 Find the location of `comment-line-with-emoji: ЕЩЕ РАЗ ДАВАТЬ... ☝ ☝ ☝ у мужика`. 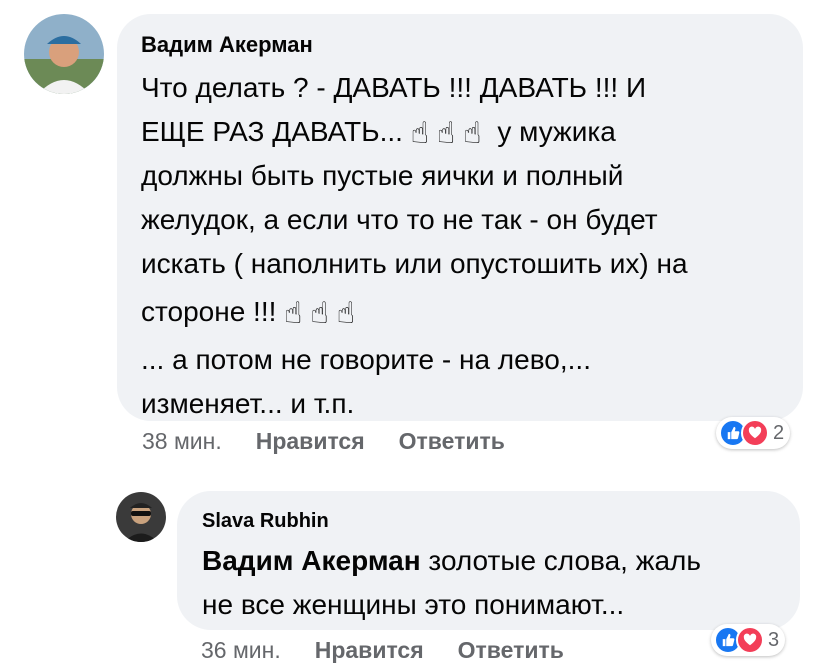

comment-line-with-emoji: ЕЩЕ РАЗ ДАВАТЬ... ☝ ☝ ☝ у мужика is located at coordinates (414, 132).